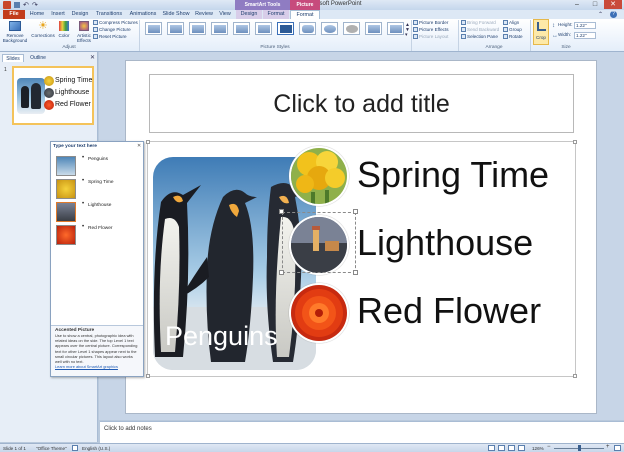 The image size is (624, 452). Describe the element at coordinates (96, 448) in the screenshot. I see `language: English (U.S.)` at that location.